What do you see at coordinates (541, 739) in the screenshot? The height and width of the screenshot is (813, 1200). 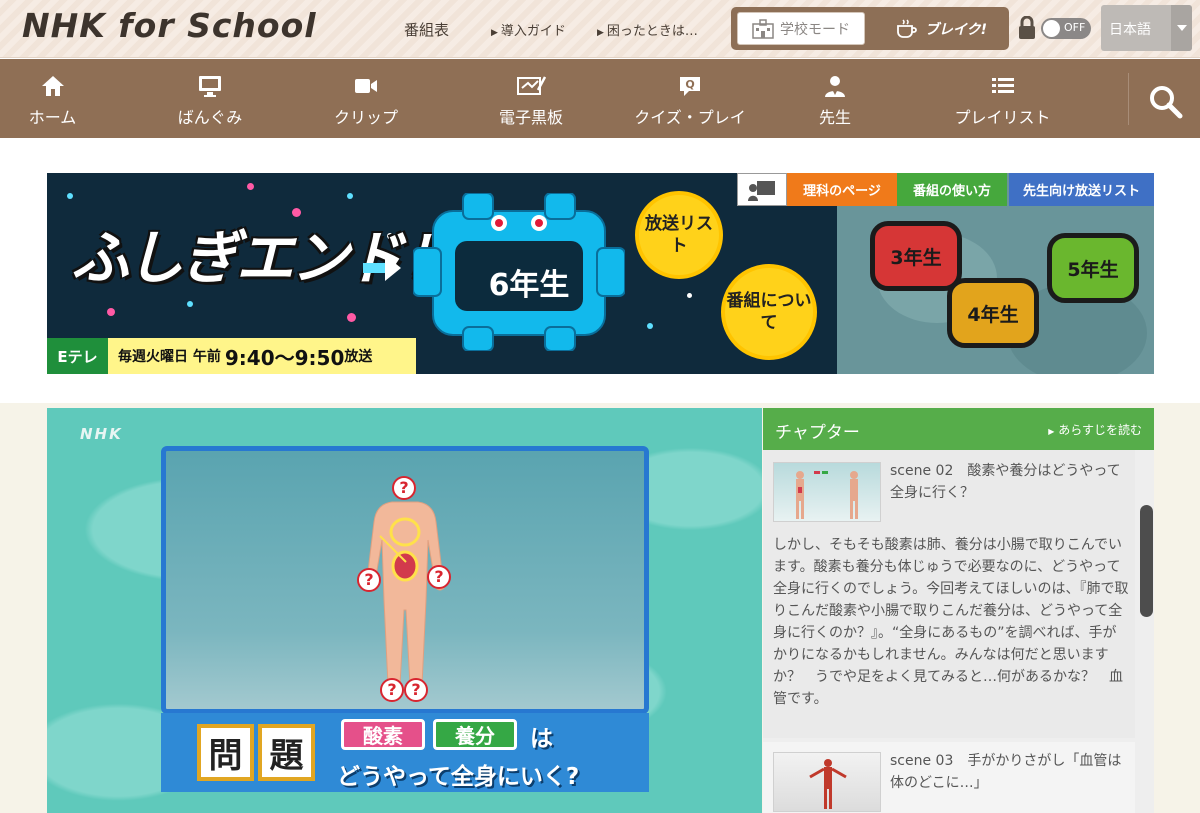 I see `question-particle: は` at bounding box center [541, 739].